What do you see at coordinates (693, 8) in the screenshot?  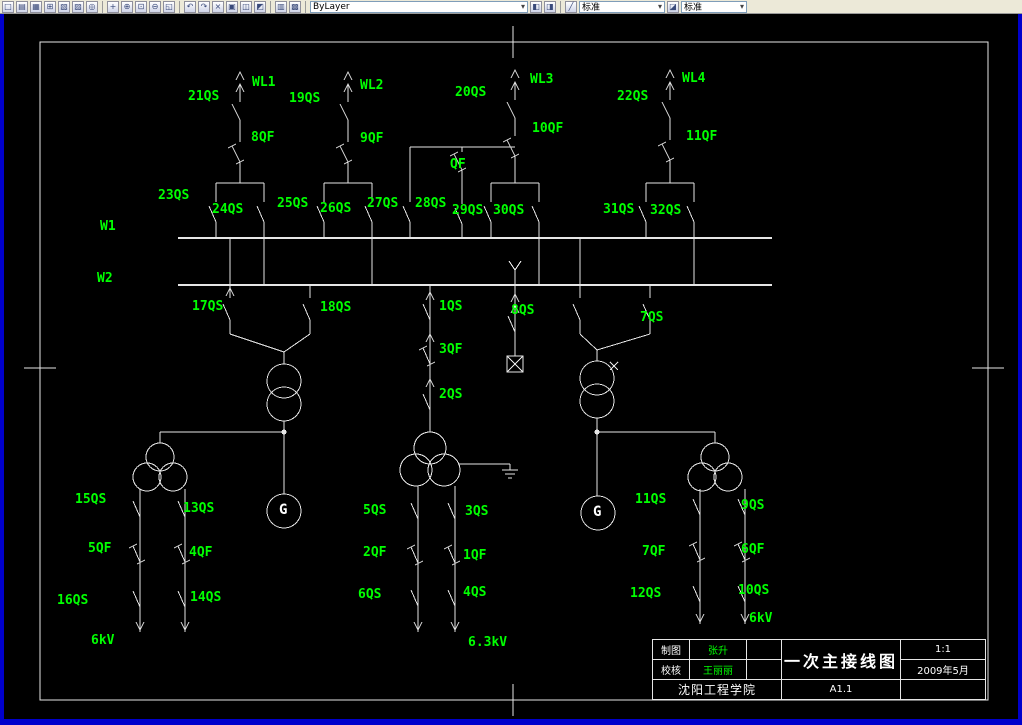 I see `dim-style-dropdown-label: 标准` at bounding box center [693, 8].